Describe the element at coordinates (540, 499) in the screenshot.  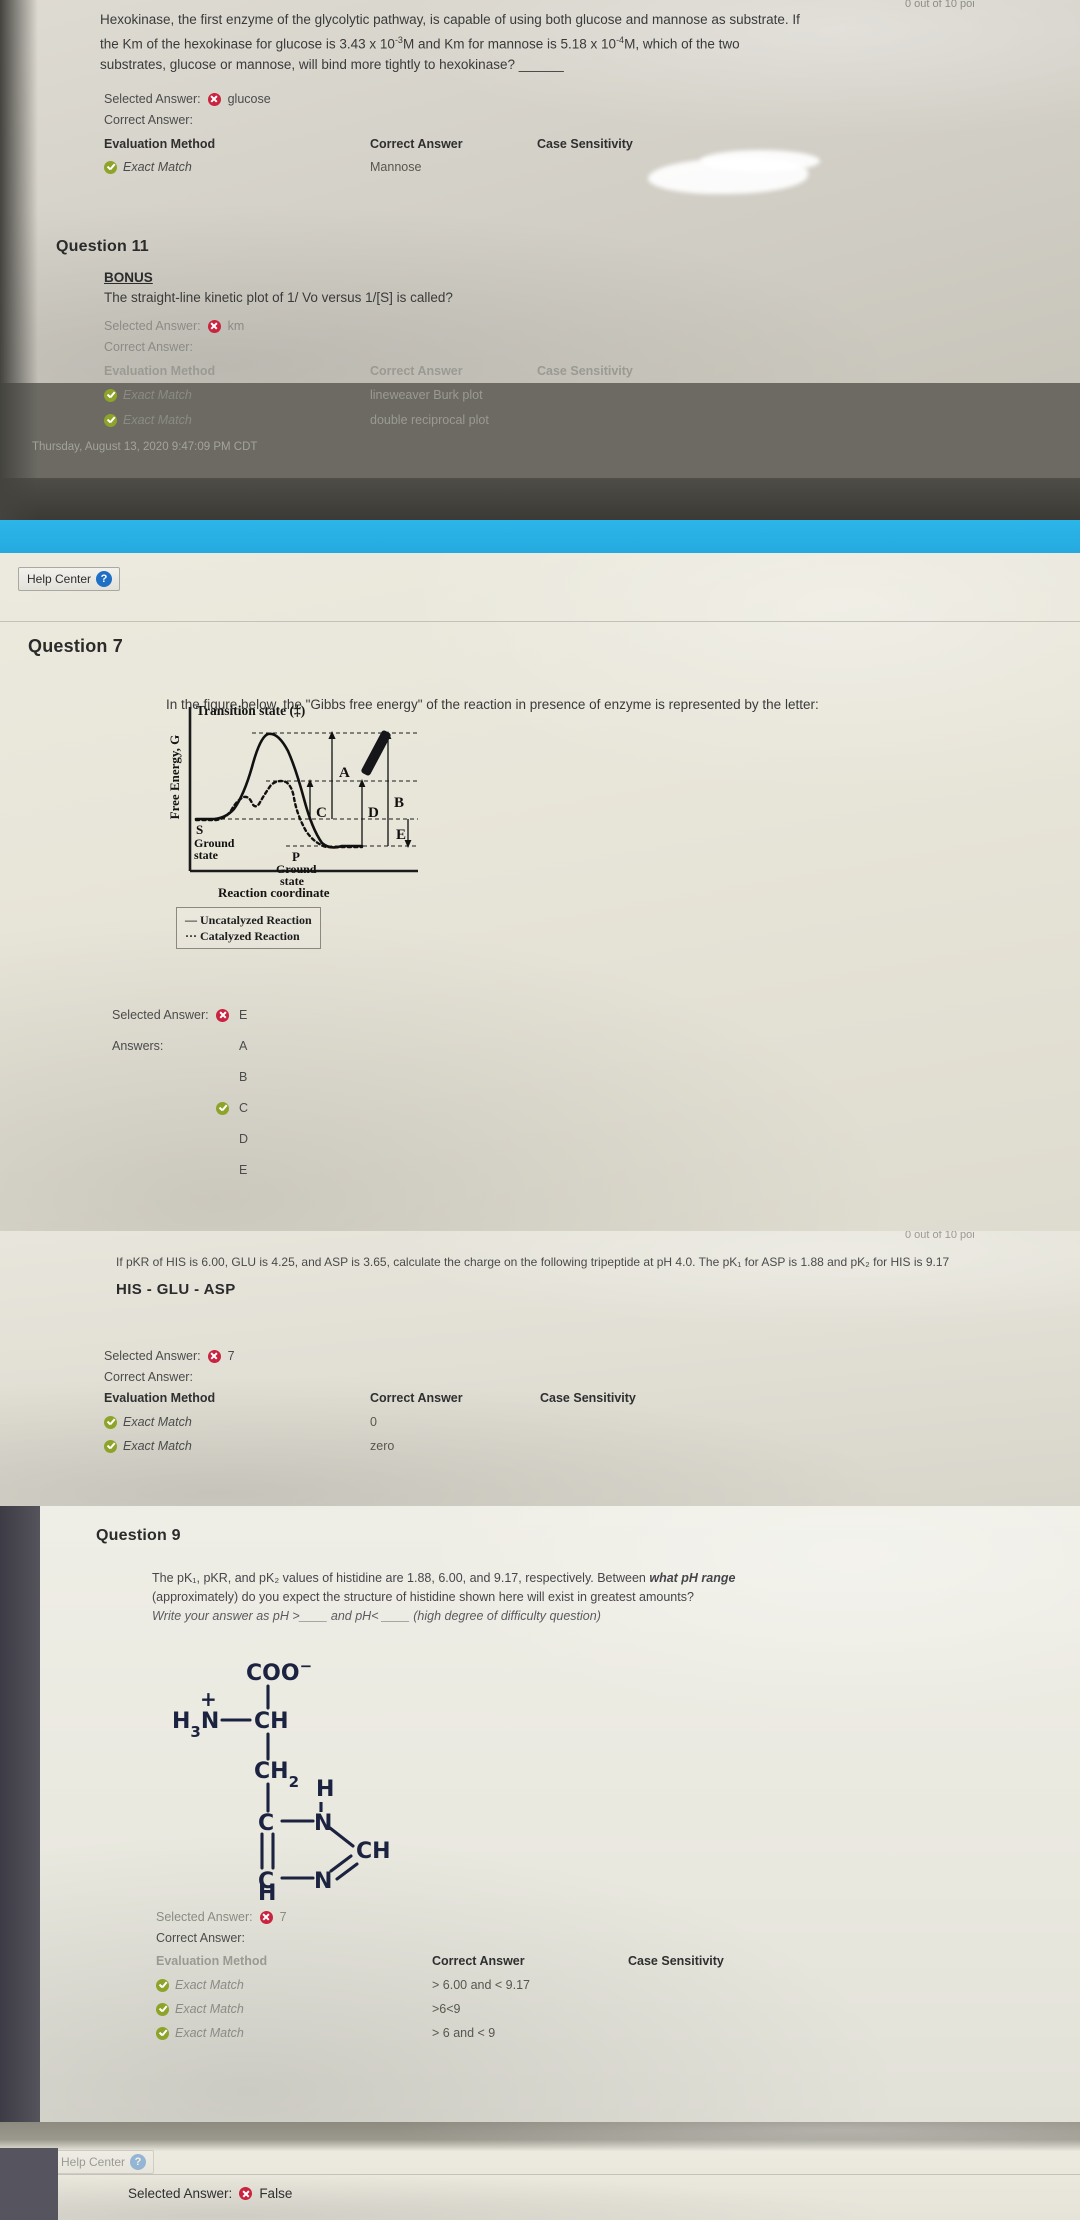
I see `panel1-bottom-shadow` at that location.